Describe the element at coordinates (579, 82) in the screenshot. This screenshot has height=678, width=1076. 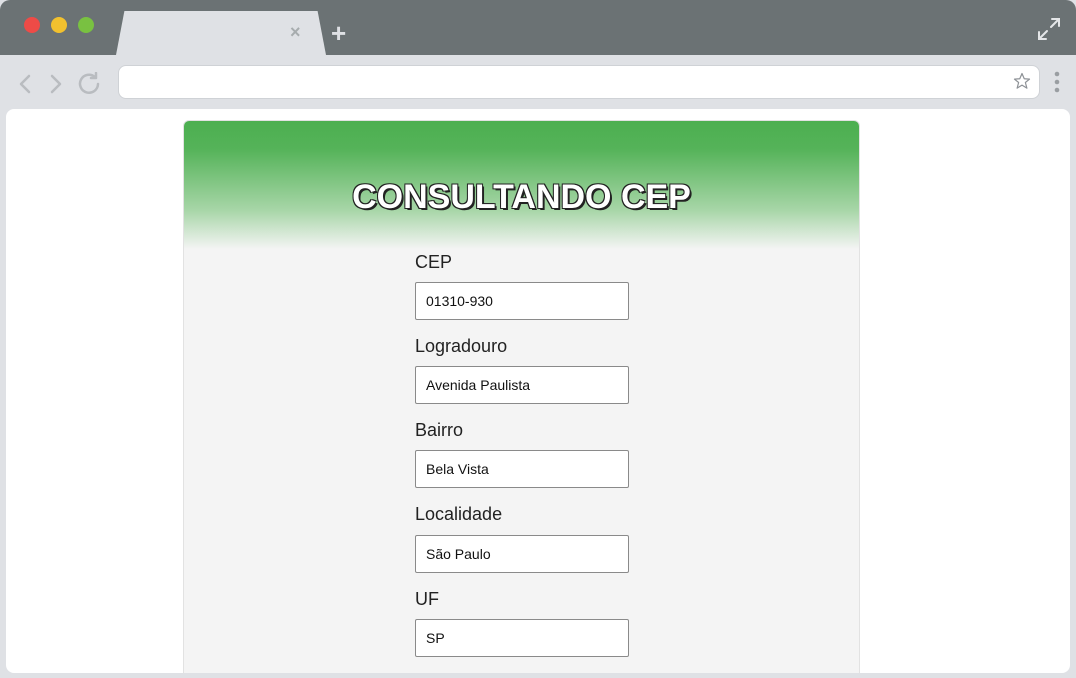
I see `address-bar` at that location.